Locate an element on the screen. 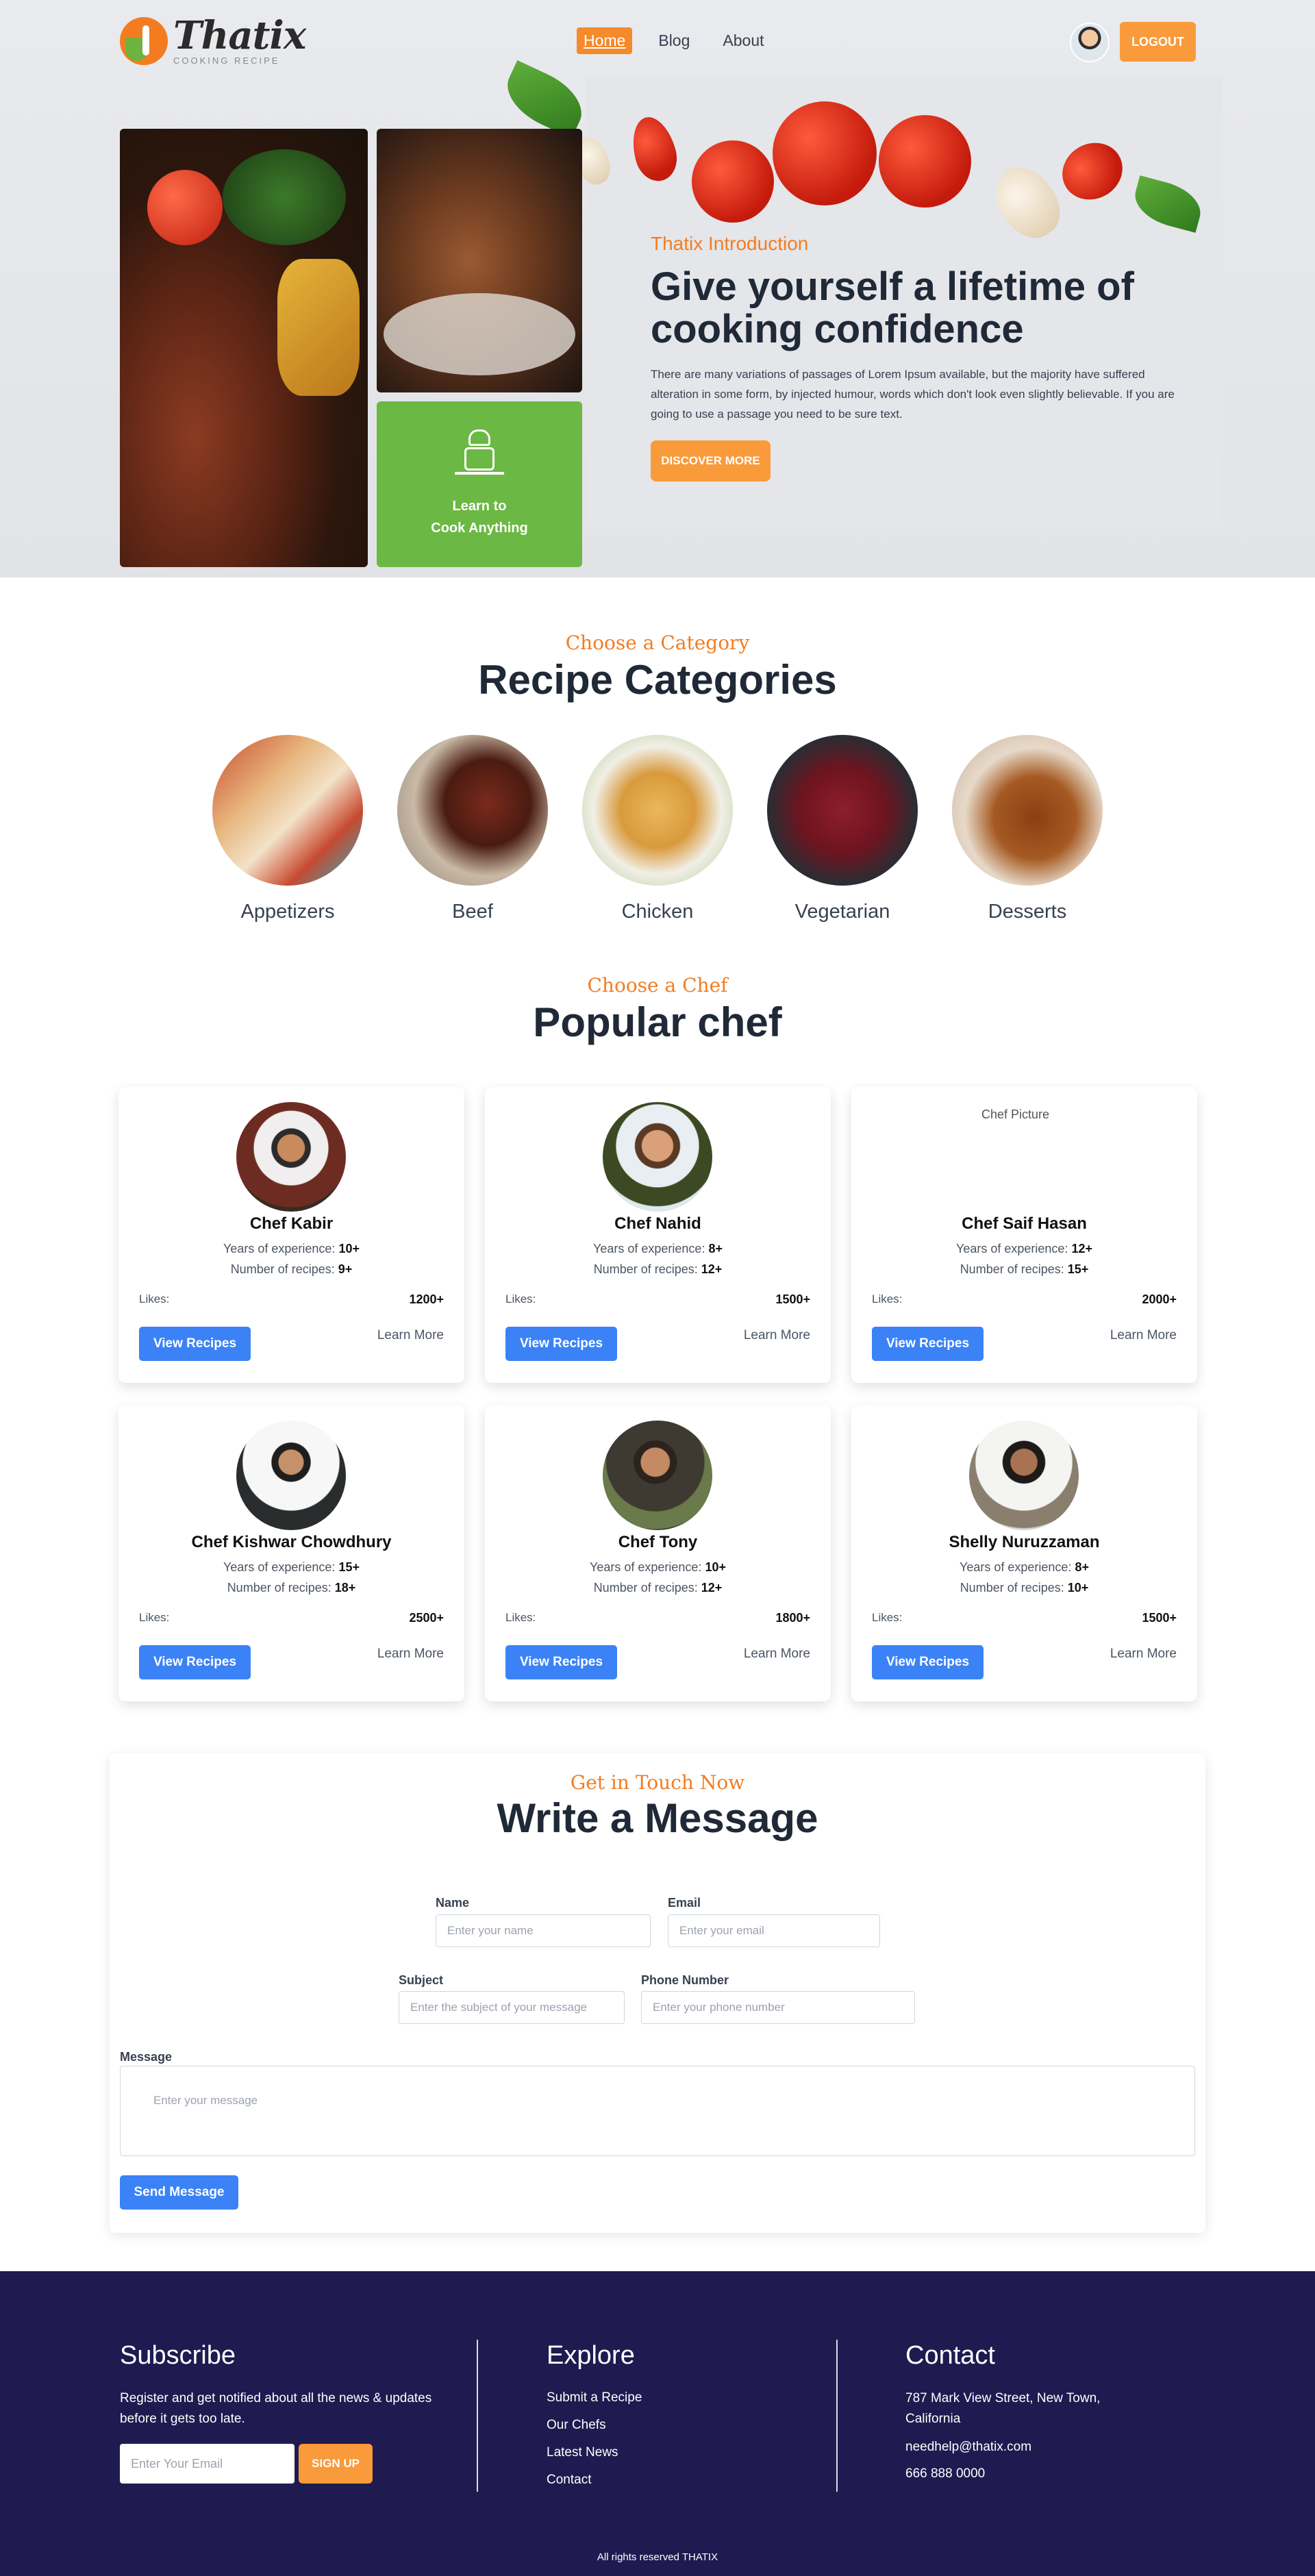 This screenshot has width=1315, height=2576. category-appetizers: Appetizers is located at coordinates (287, 829).